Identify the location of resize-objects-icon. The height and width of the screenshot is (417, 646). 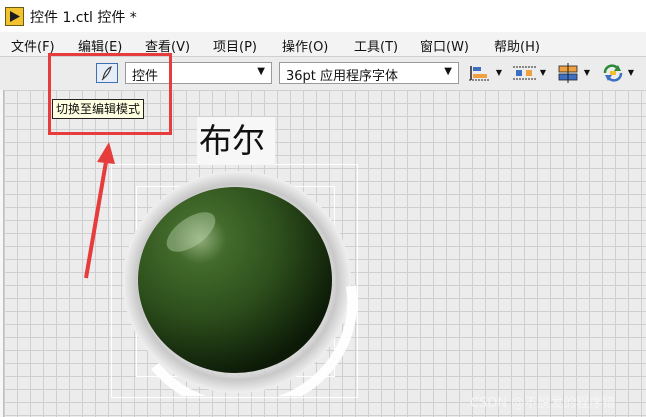
(568, 73).